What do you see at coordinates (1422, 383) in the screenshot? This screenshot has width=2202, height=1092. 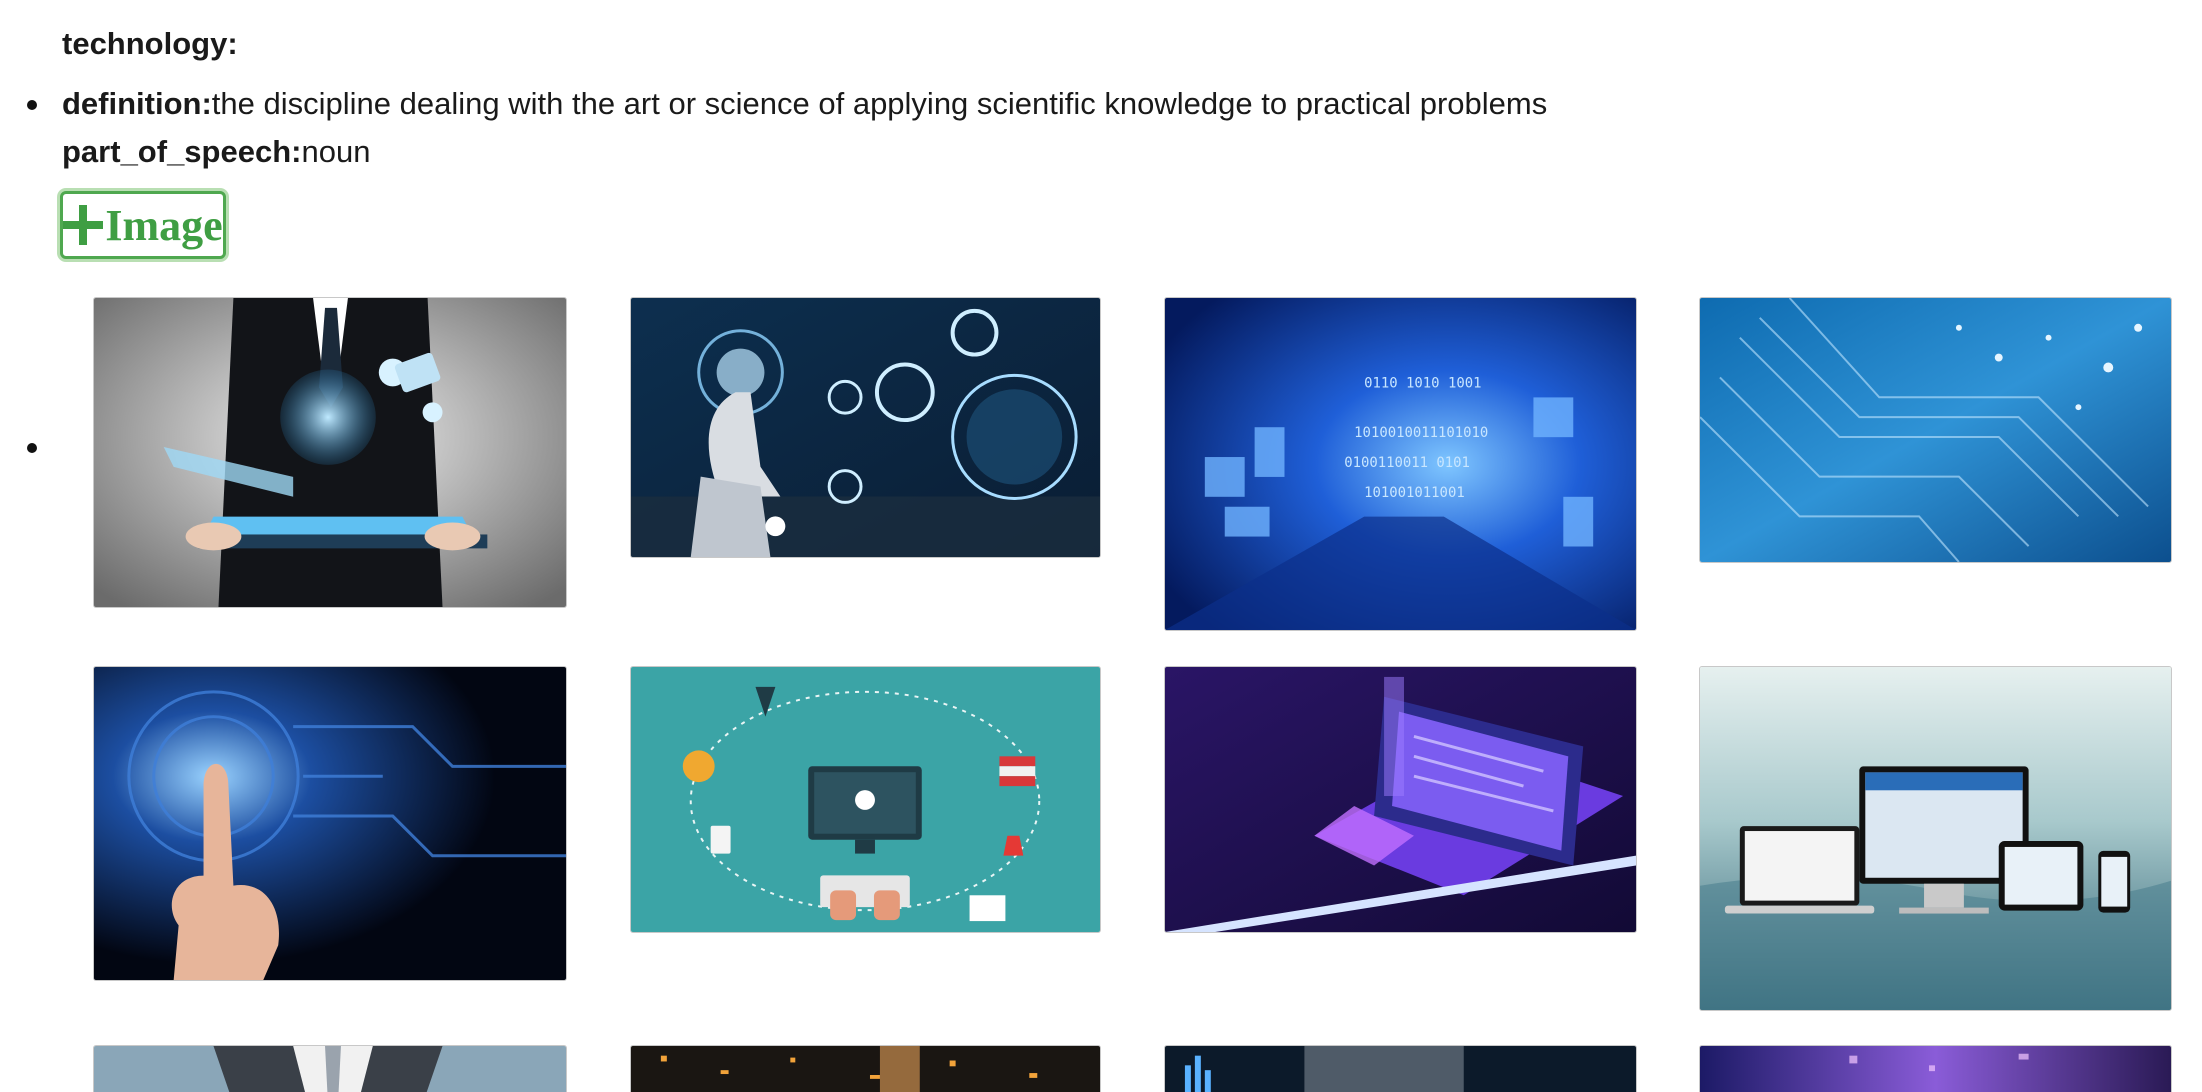 I see `svg-text: 0110 1010 1001` at bounding box center [1422, 383].